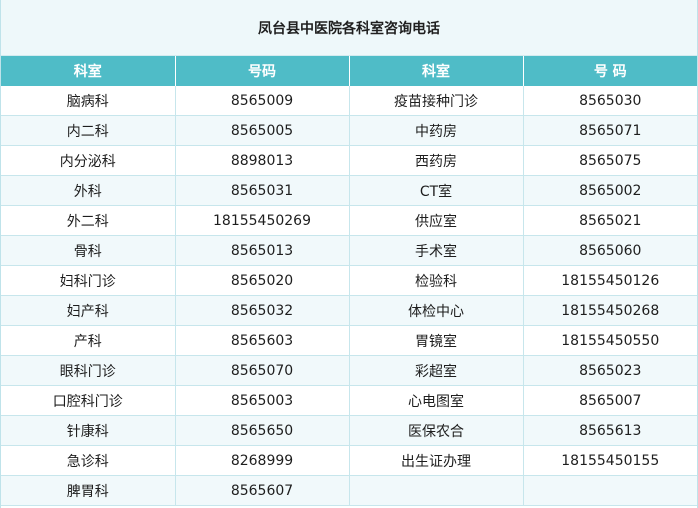 This screenshot has height=508, width=698. Describe the element at coordinates (88, 130) in the screenshot. I see `department-cell: 内二科` at that location.